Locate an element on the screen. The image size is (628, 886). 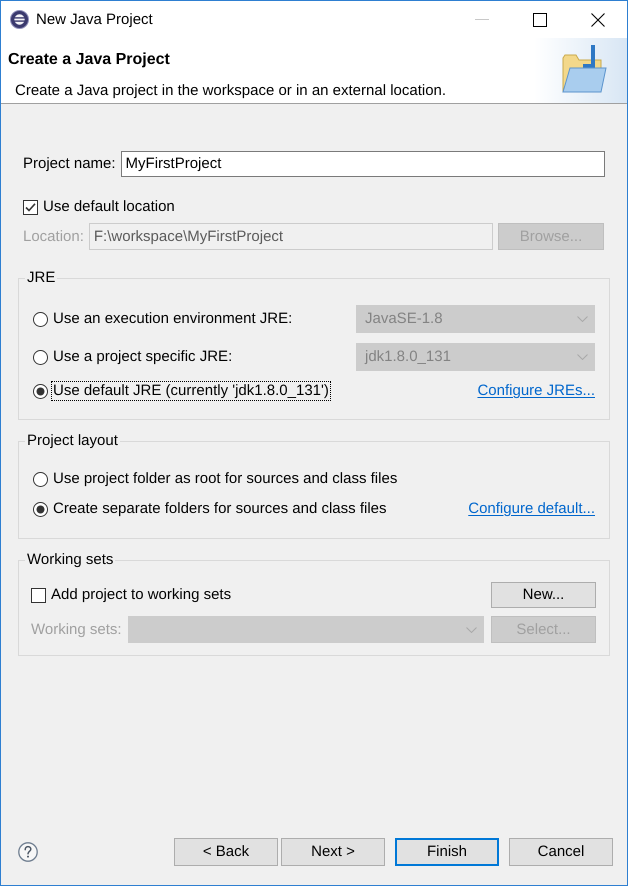
group-title: Working sets is located at coordinates (70, 560).